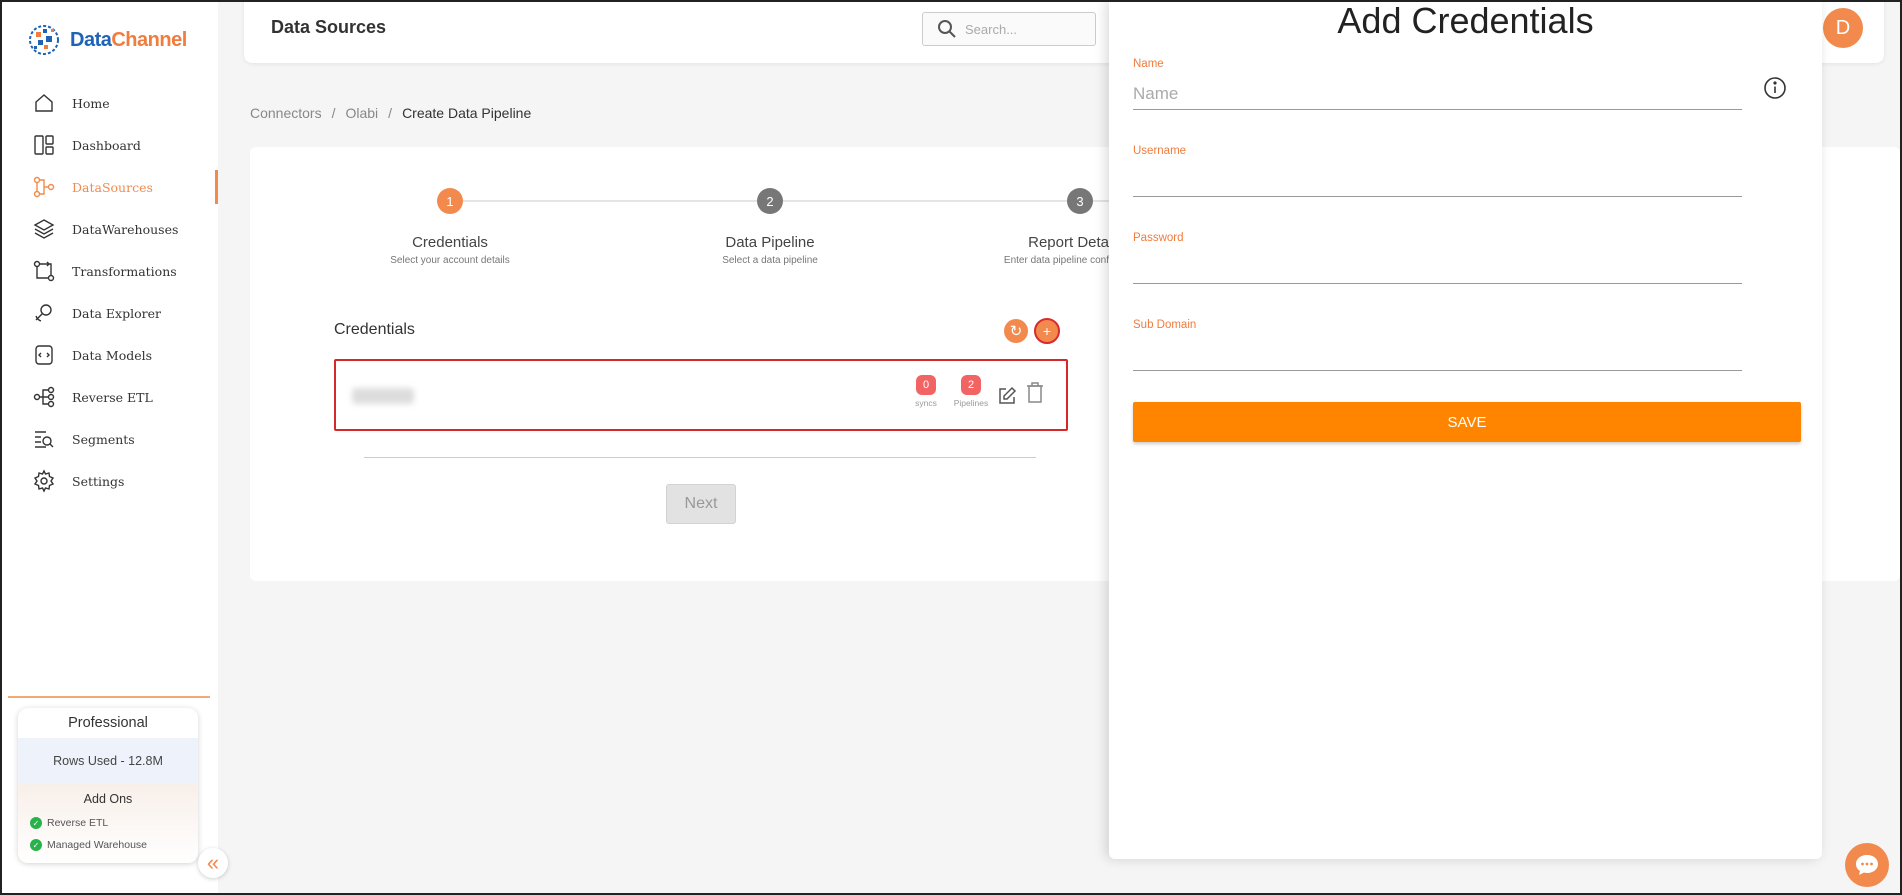 This screenshot has width=1902, height=895. I want to click on plan-name: Professional, so click(108, 723).